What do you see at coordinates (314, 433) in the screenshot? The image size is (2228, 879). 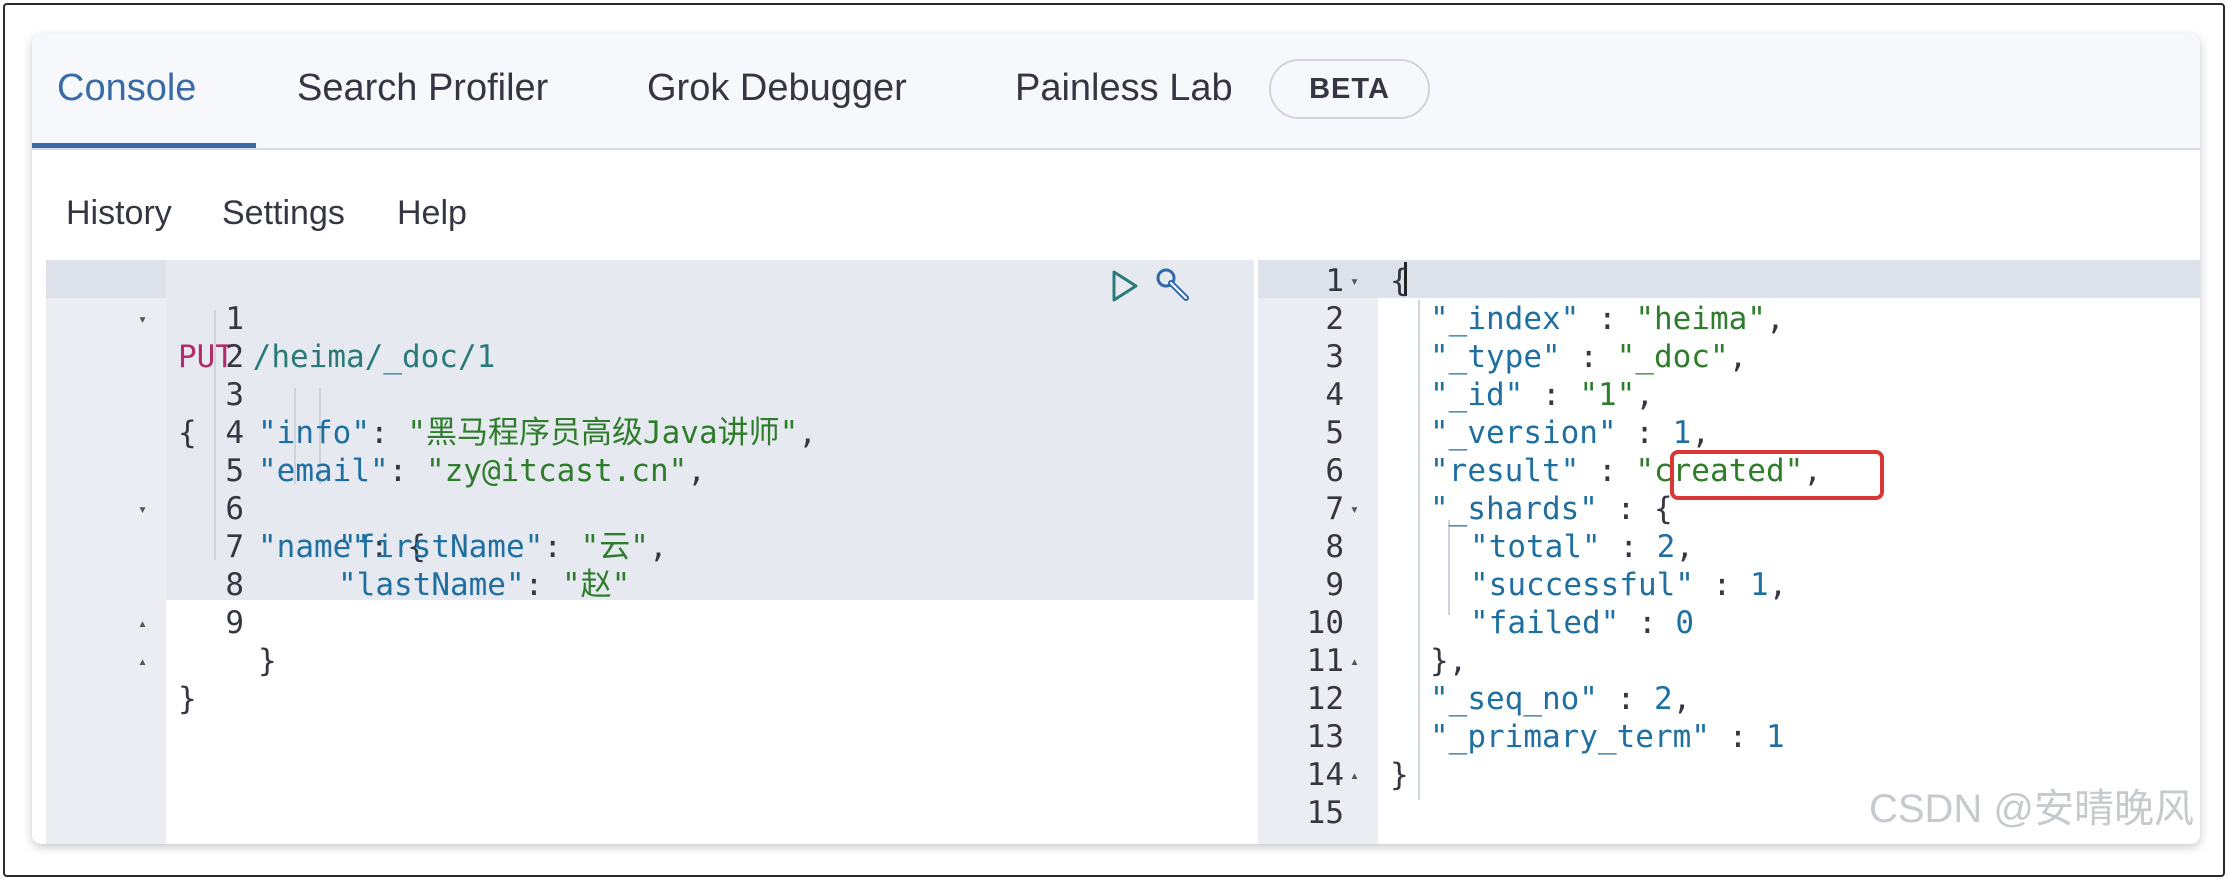 I see `json-key: "info"` at bounding box center [314, 433].